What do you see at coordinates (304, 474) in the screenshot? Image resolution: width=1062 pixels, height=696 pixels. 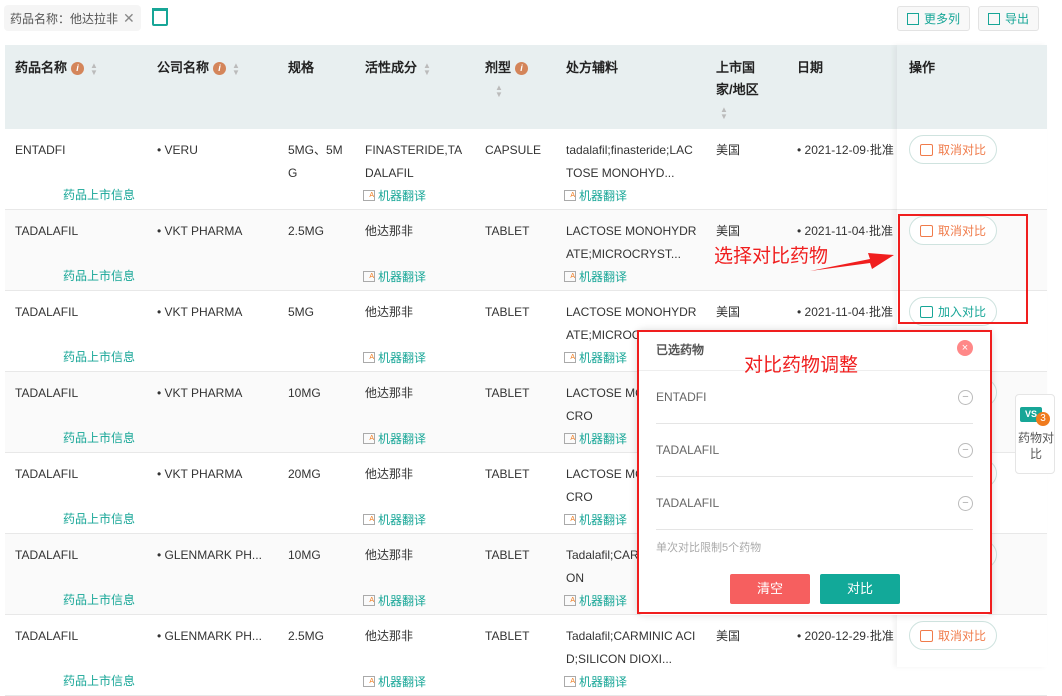 I see `spec: 20MG` at bounding box center [304, 474].